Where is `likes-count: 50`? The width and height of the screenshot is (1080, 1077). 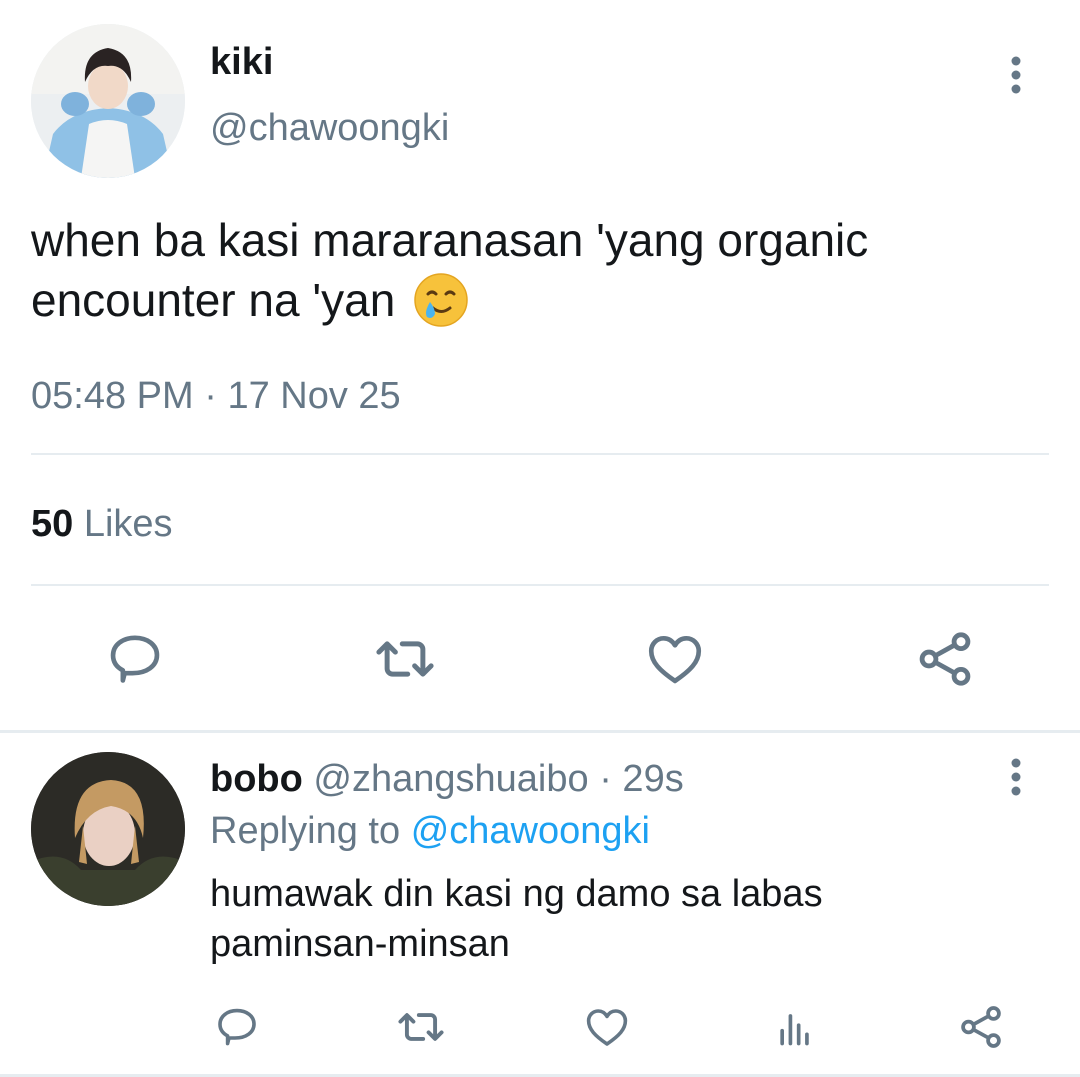 likes-count: 50 is located at coordinates (52, 524).